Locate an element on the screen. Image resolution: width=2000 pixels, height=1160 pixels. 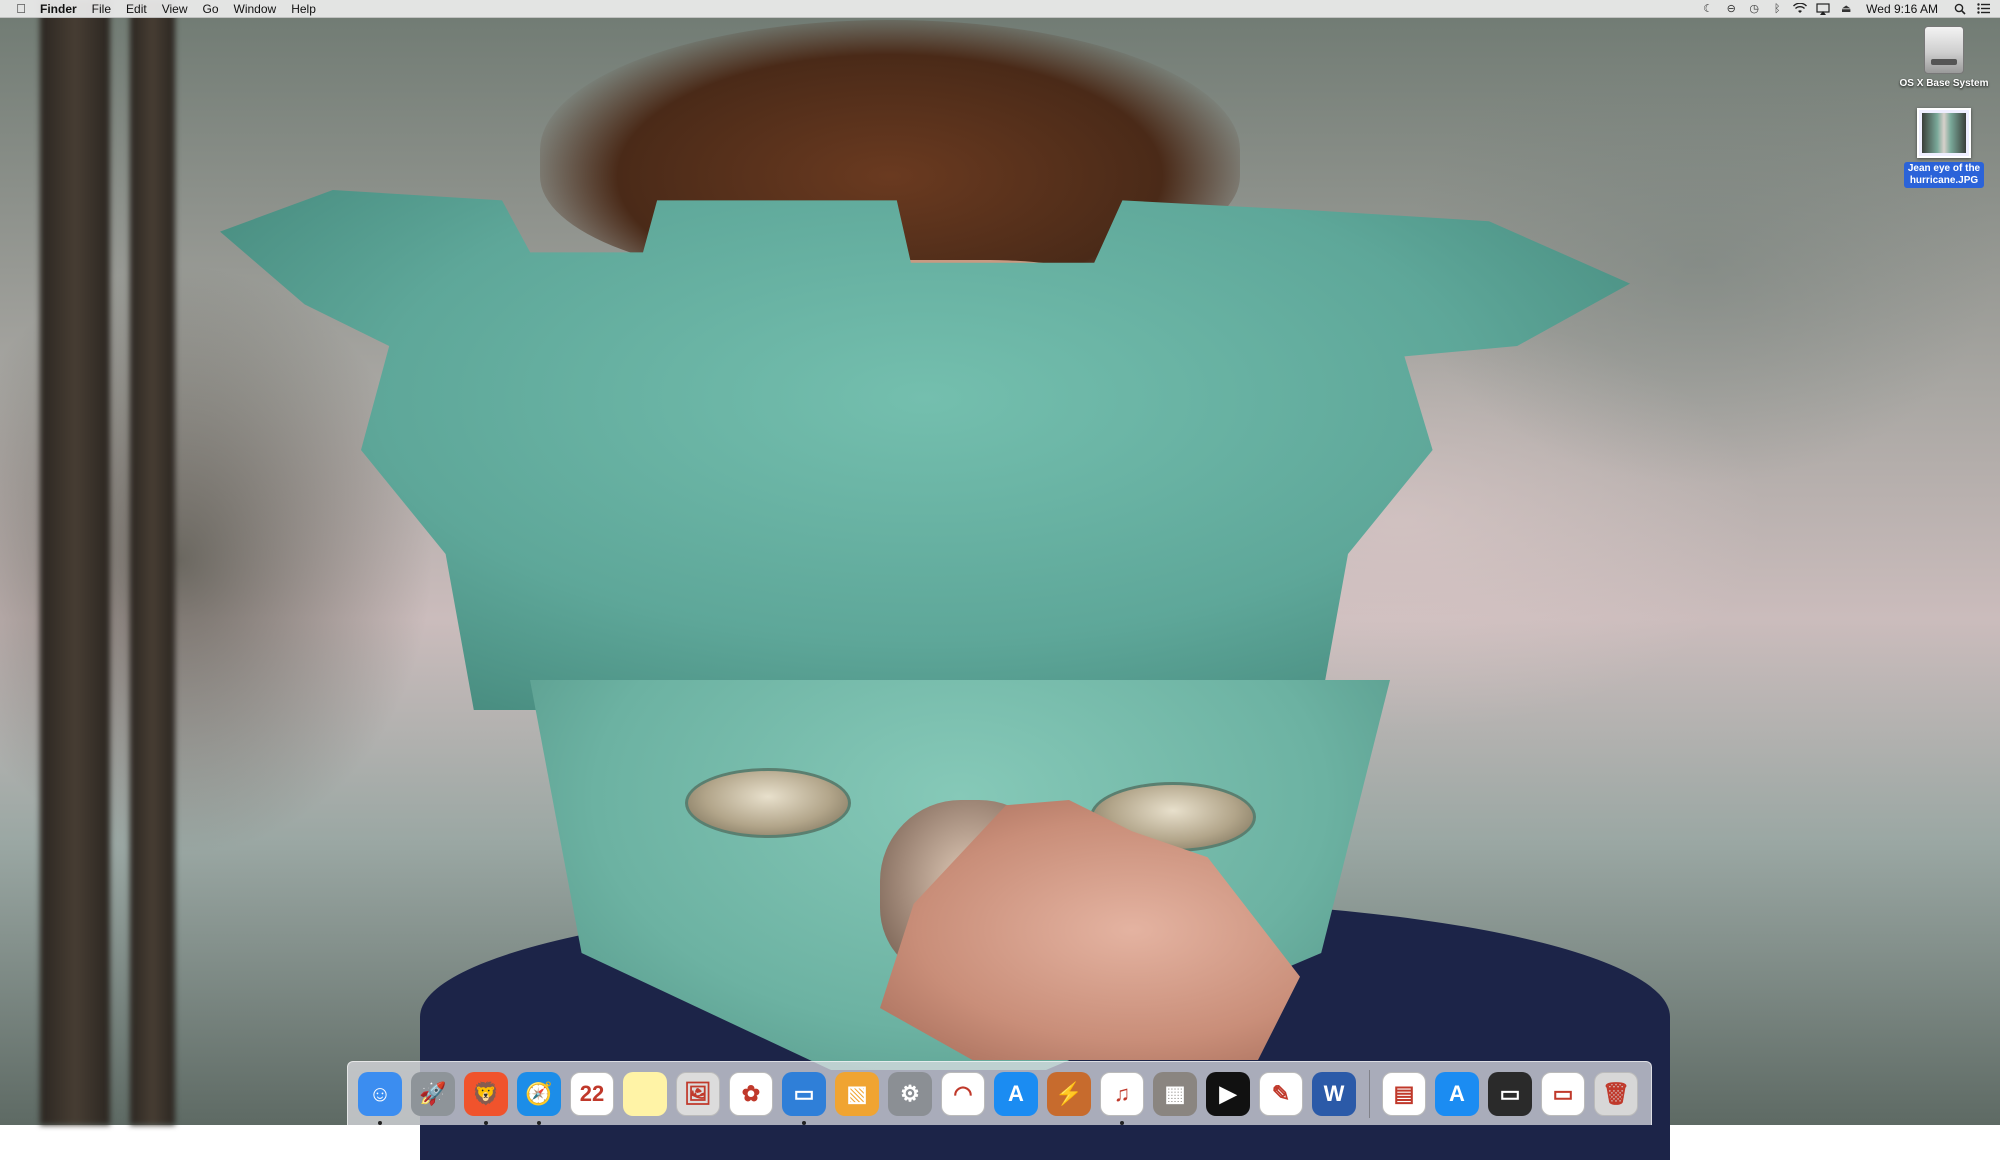
brave-icon: 🦁 is located at coordinates (486, 1093).